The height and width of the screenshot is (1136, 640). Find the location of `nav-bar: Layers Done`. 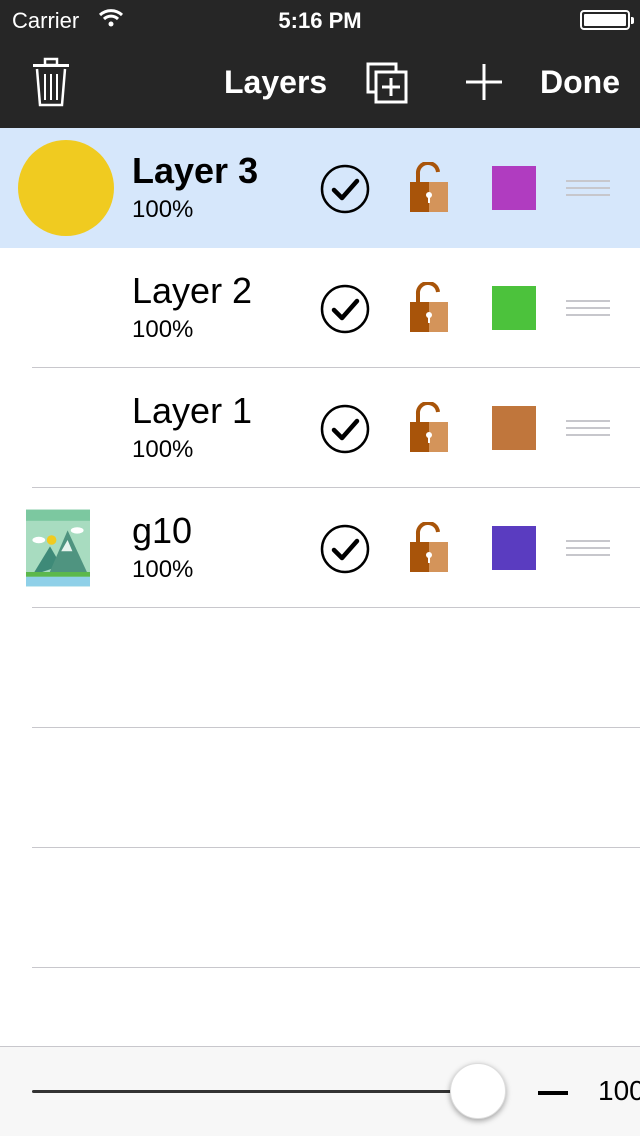

nav-bar: Layers Done is located at coordinates (320, 84).